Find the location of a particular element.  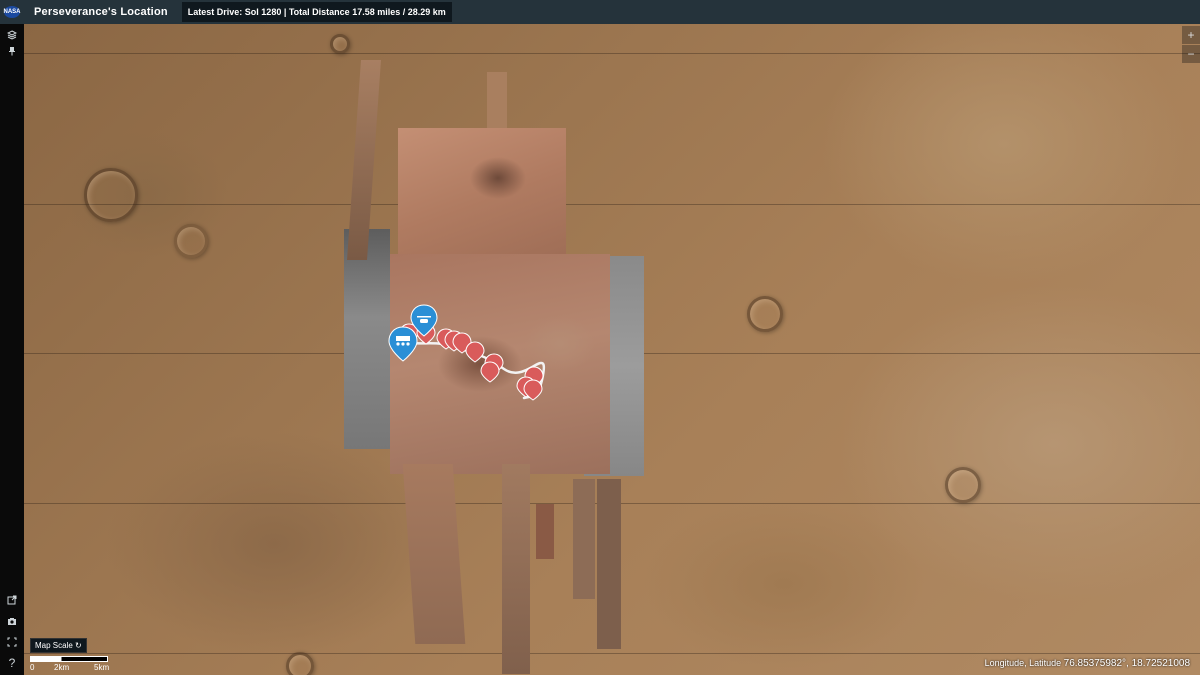

rover-traverse-layer is located at coordinates (467, 352).